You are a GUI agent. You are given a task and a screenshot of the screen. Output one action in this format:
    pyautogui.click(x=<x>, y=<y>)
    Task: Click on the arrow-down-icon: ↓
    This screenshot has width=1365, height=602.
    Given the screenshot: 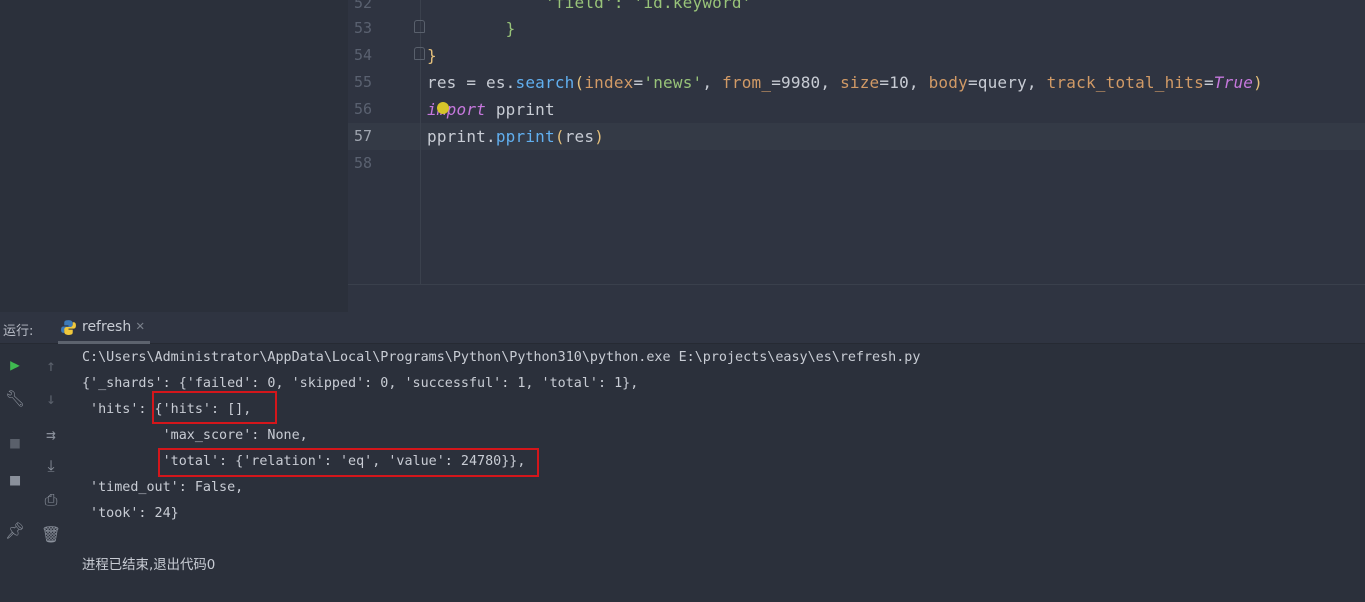 What is the action you would take?
    pyautogui.click(x=51, y=398)
    